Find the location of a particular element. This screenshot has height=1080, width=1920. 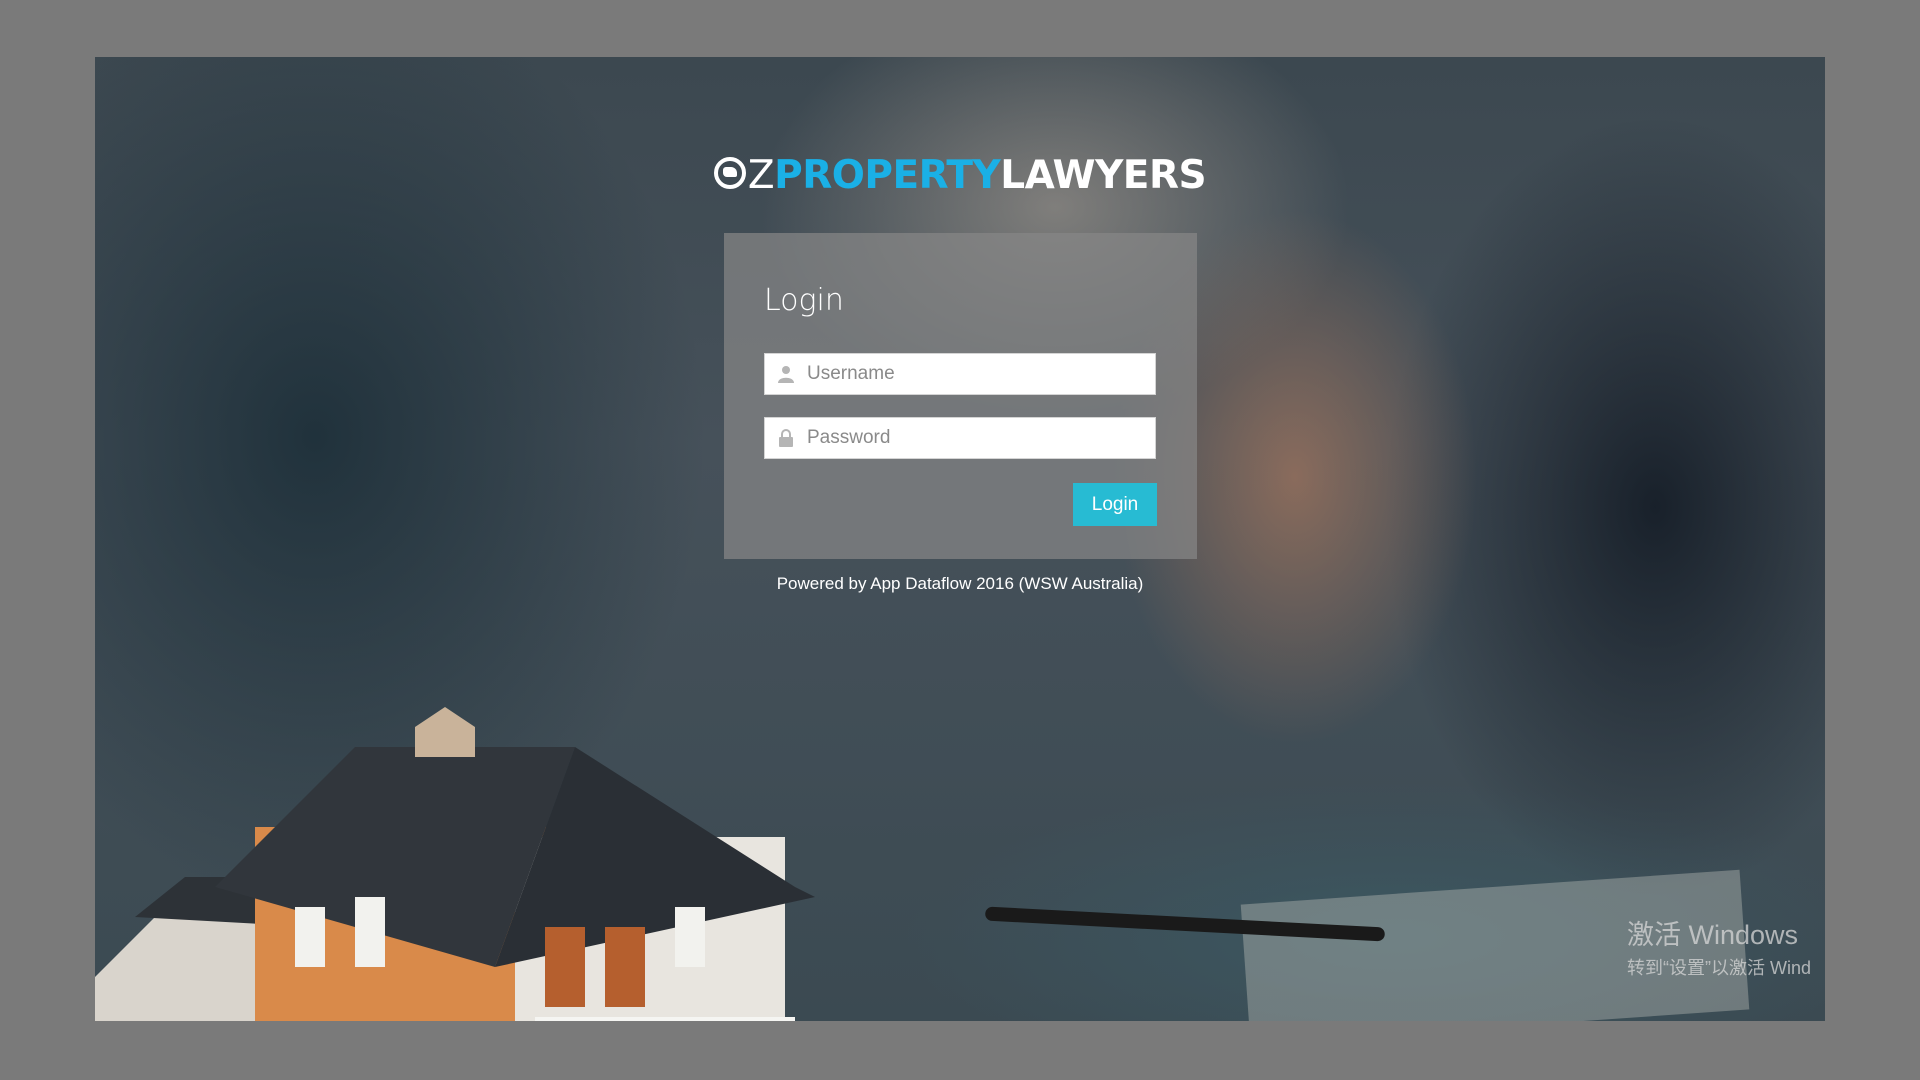

user-icon is located at coordinates (786, 374).